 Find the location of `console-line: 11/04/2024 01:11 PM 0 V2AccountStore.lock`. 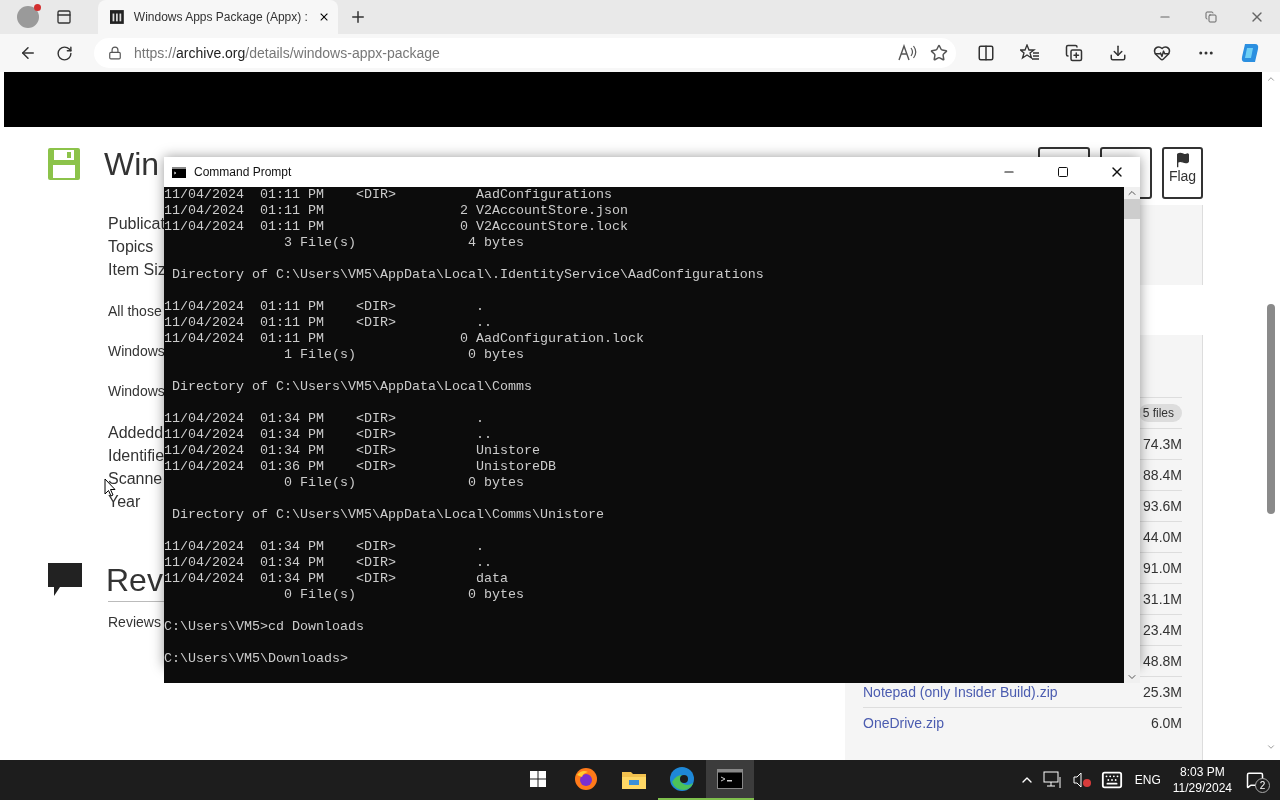

console-line: 11/04/2024 01:11 PM 0 V2AccountStore.lock is located at coordinates (396, 227).